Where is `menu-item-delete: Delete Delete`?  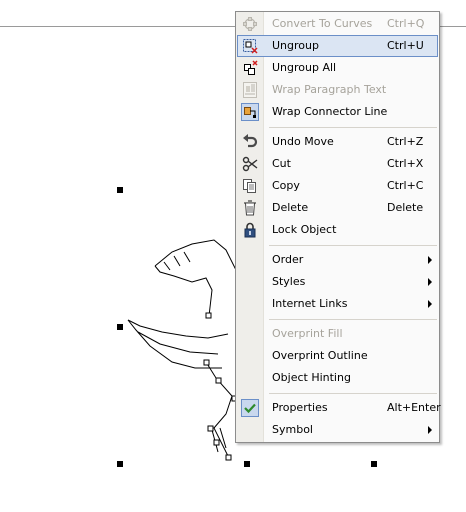 menu-item-delete: Delete Delete is located at coordinates (337, 208).